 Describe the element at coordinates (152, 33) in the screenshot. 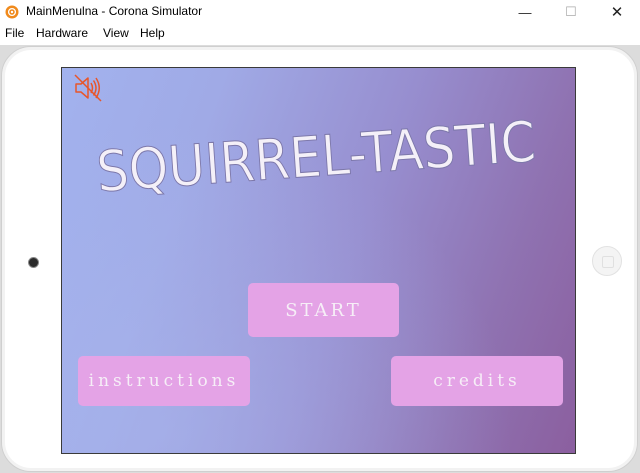

I see `menu-help: Help` at that location.